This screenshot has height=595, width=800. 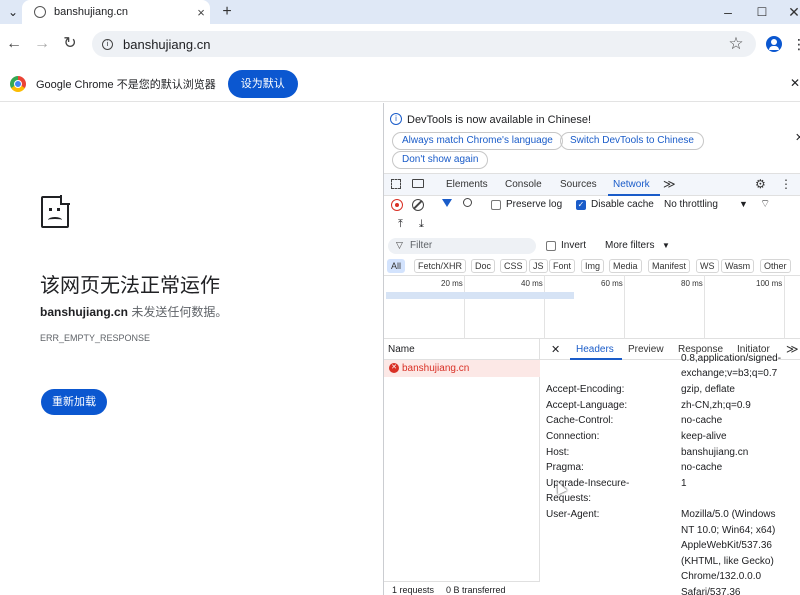 What do you see at coordinates (573, 514) in the screenshot?
I see `header-key: User-Agent:` at bounding box center [573, 514].